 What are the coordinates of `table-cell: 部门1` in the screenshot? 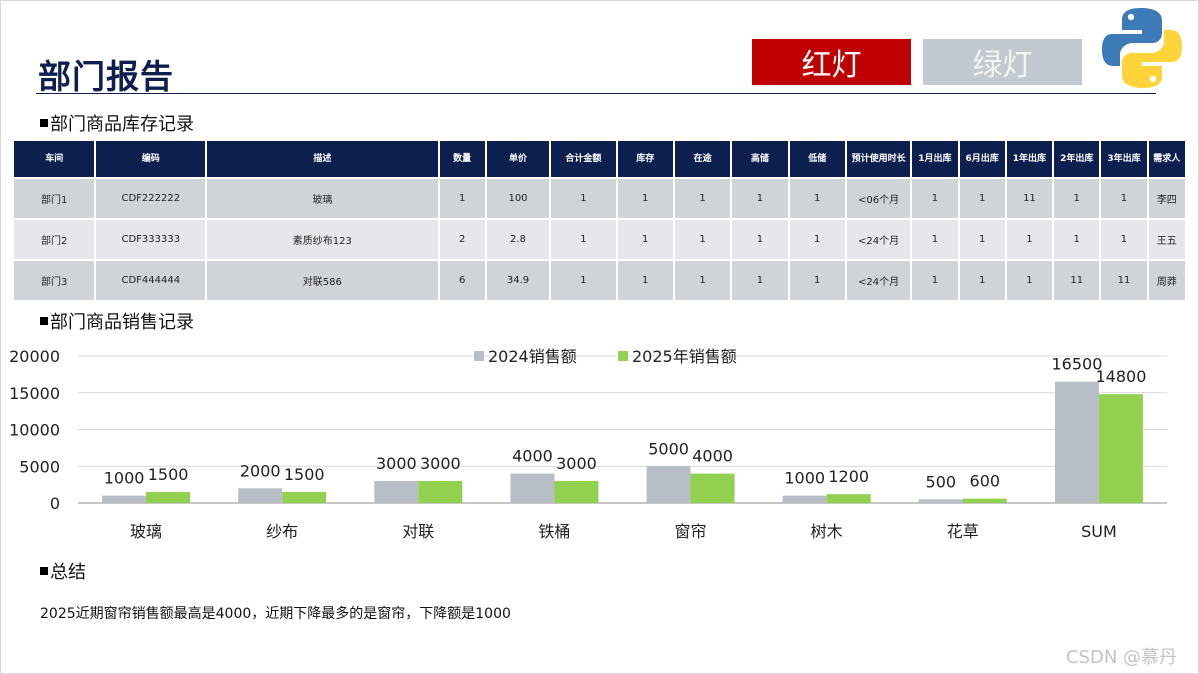 It's located at (54, 197).